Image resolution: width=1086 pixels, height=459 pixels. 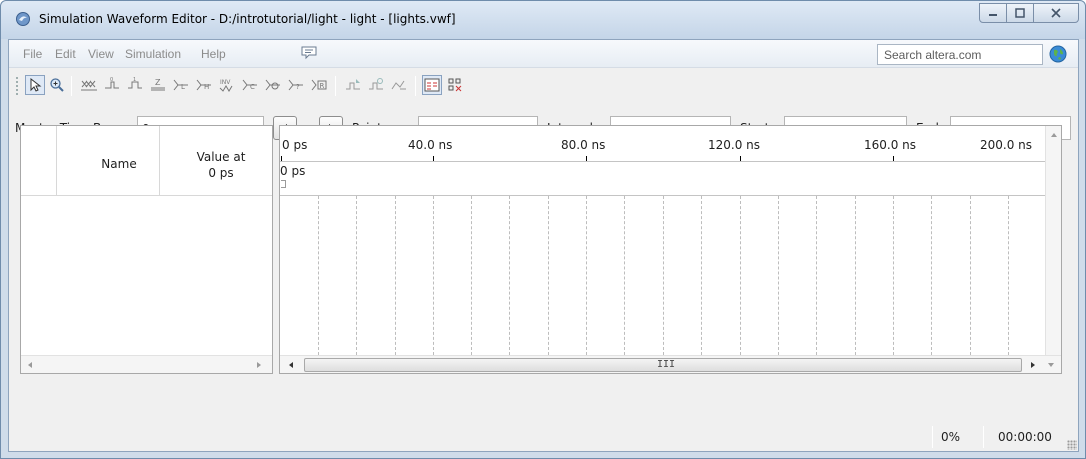 I want to click on ruler-tick-label: 120.0 ns, so click(x=734, y=145).